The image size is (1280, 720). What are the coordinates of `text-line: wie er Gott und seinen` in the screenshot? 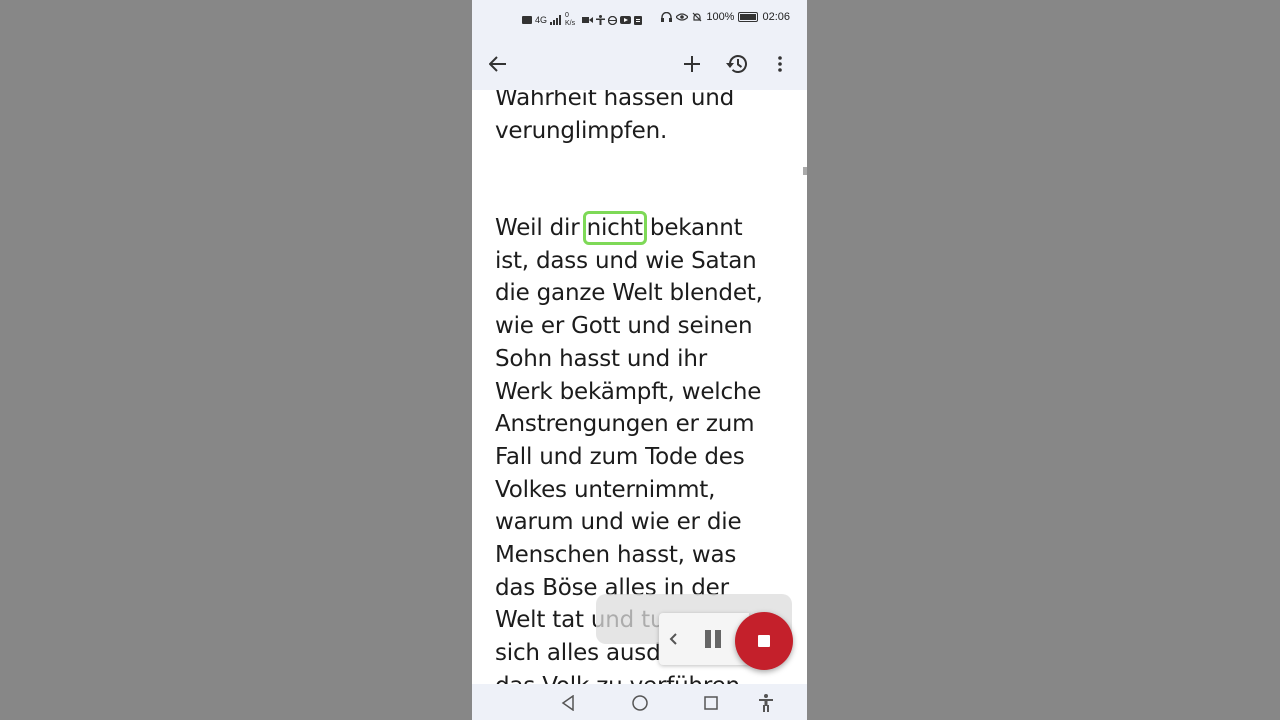 It's located at (624, 326).